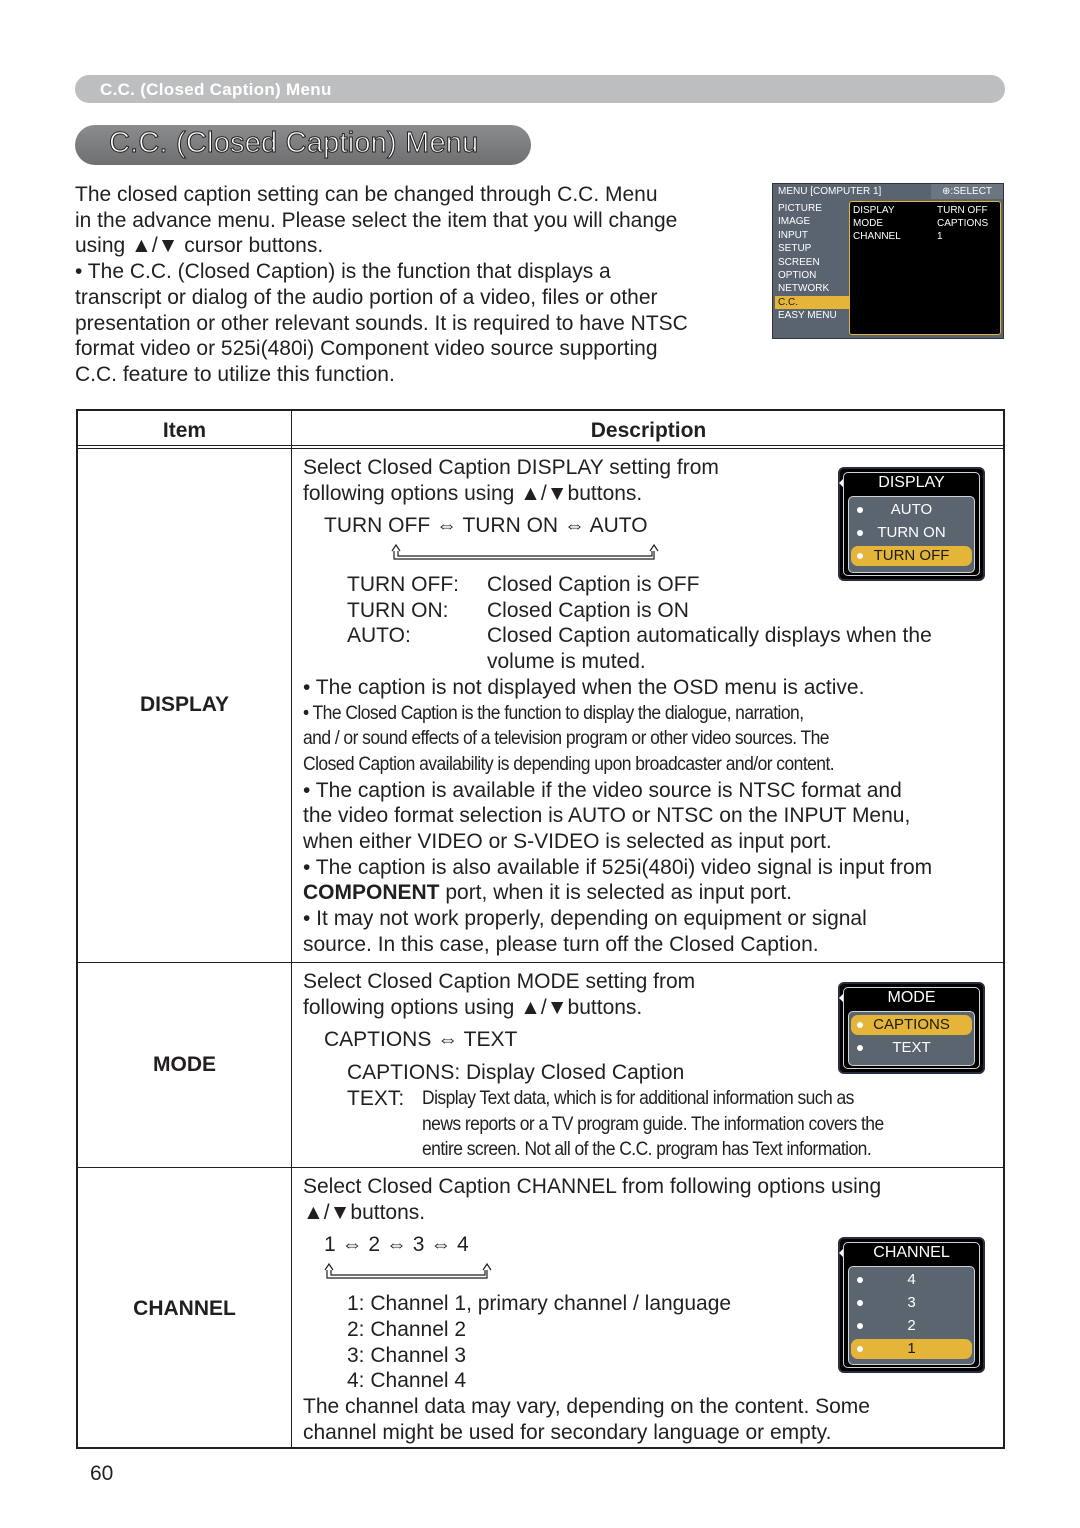 This screenshot has height=1528, width=1080. I want to click on osd-option: 4, so click(911, 1280).